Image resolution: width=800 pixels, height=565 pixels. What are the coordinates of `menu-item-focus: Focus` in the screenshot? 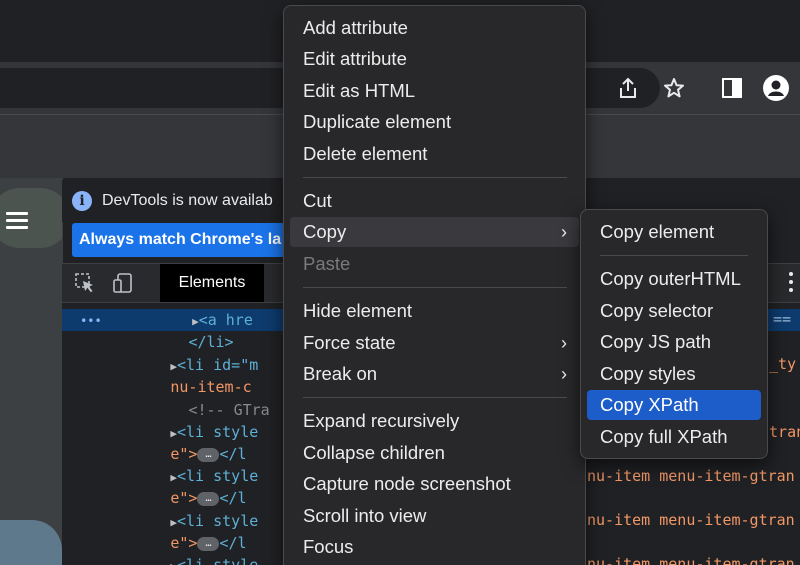 It's located at (434, 547).